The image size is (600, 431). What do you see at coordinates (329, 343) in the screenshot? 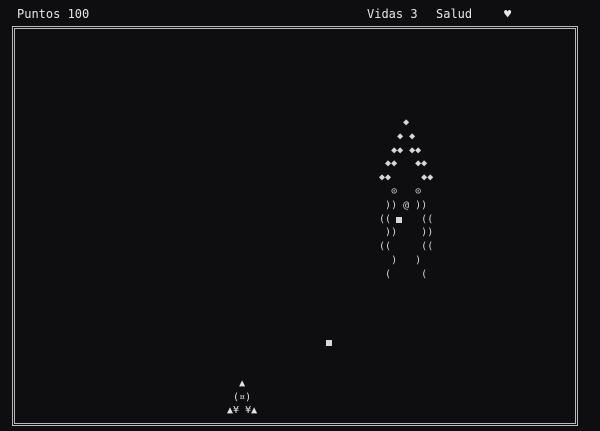
I see `projectile` at bounding box center [329, 343].